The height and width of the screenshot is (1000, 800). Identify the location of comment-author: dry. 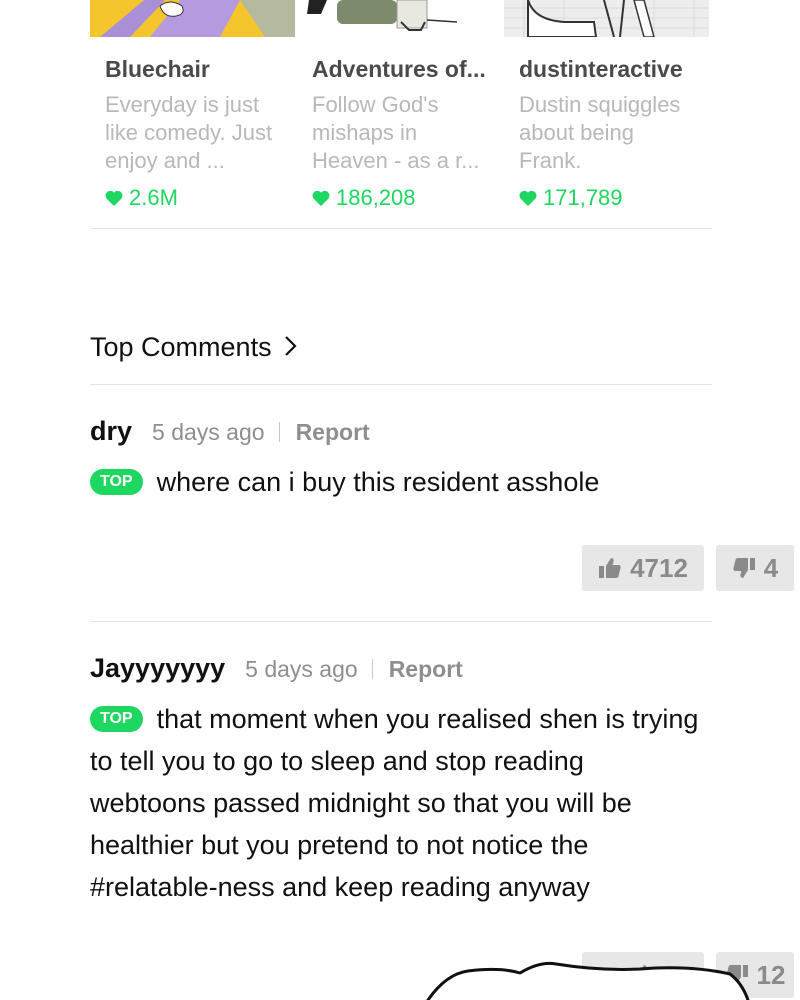
(111, 431).